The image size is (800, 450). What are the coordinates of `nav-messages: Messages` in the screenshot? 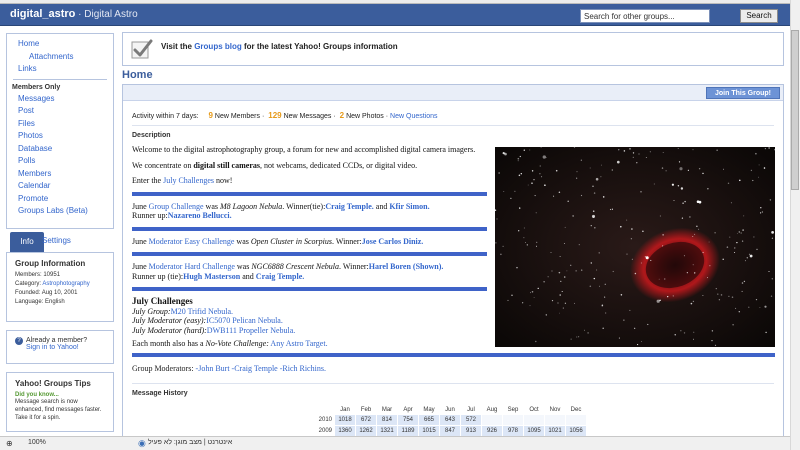 It's located at (60, 99).